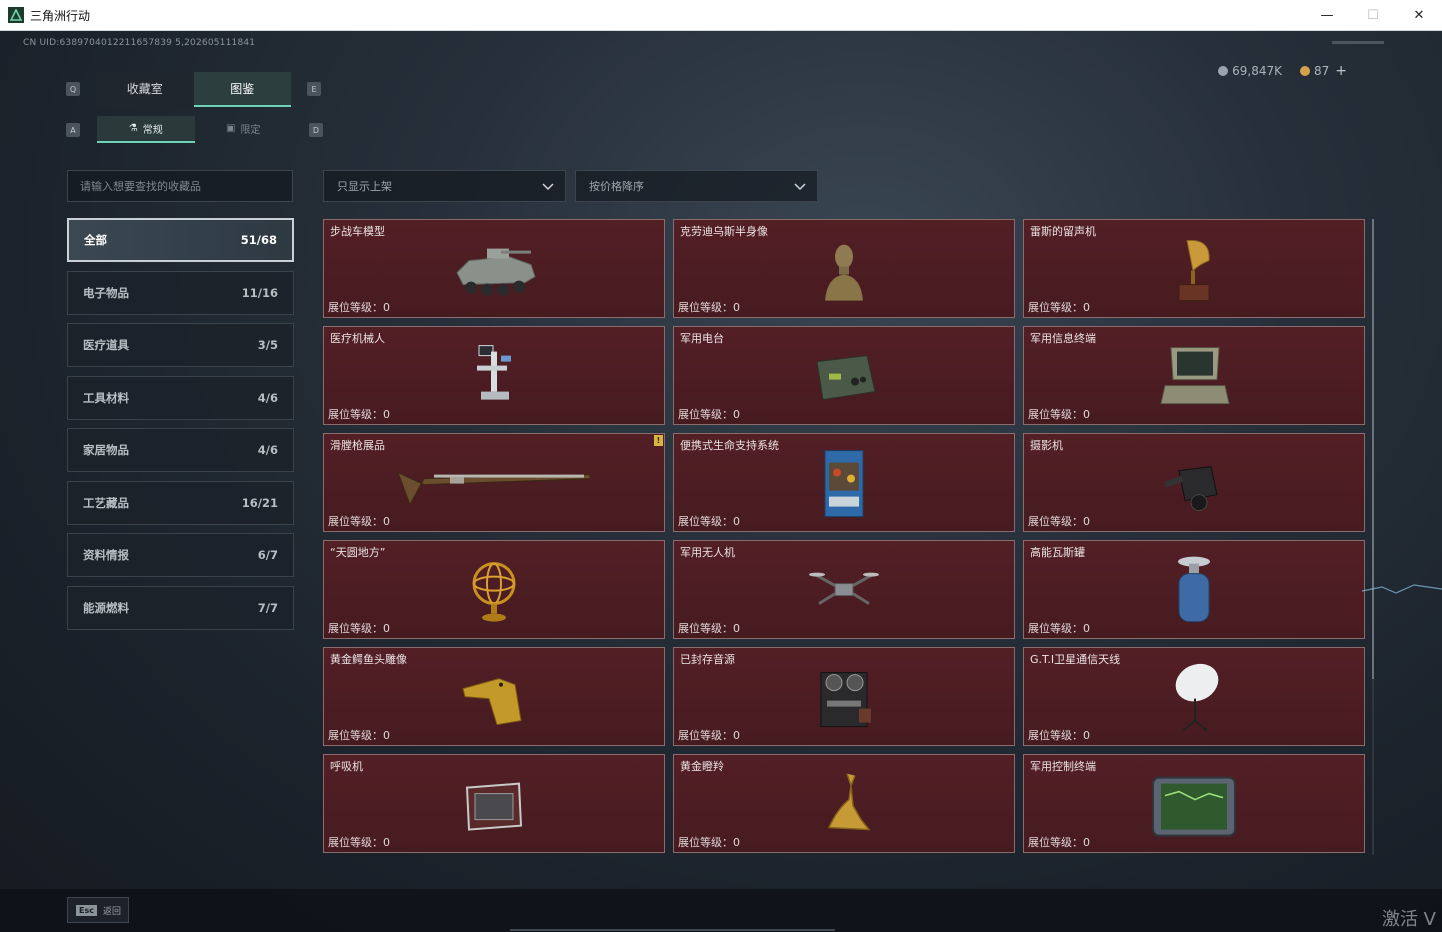 The image size is (1442, 932). I want to click on tab-collection-room: 收藏室, so click(145, 89).